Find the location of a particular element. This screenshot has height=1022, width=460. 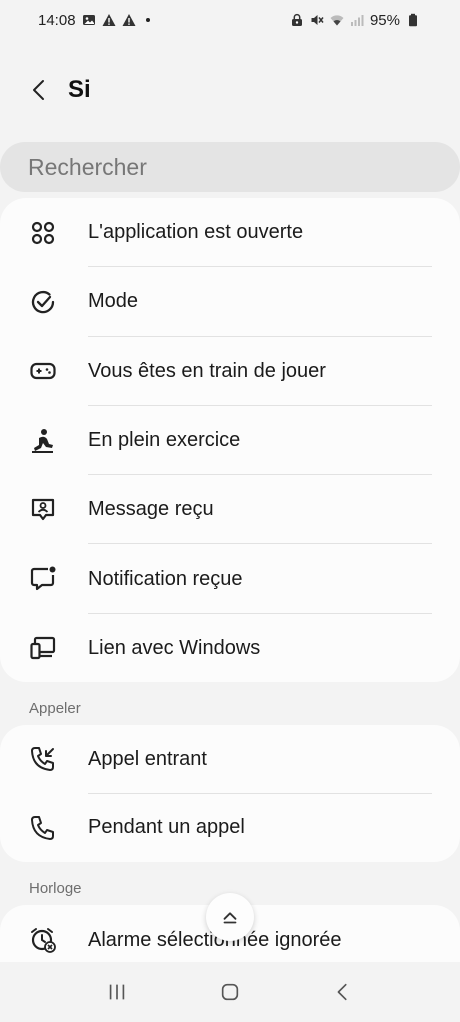

list-item-link-windows: Lien avec Windows is located at coordinates (230, 648).